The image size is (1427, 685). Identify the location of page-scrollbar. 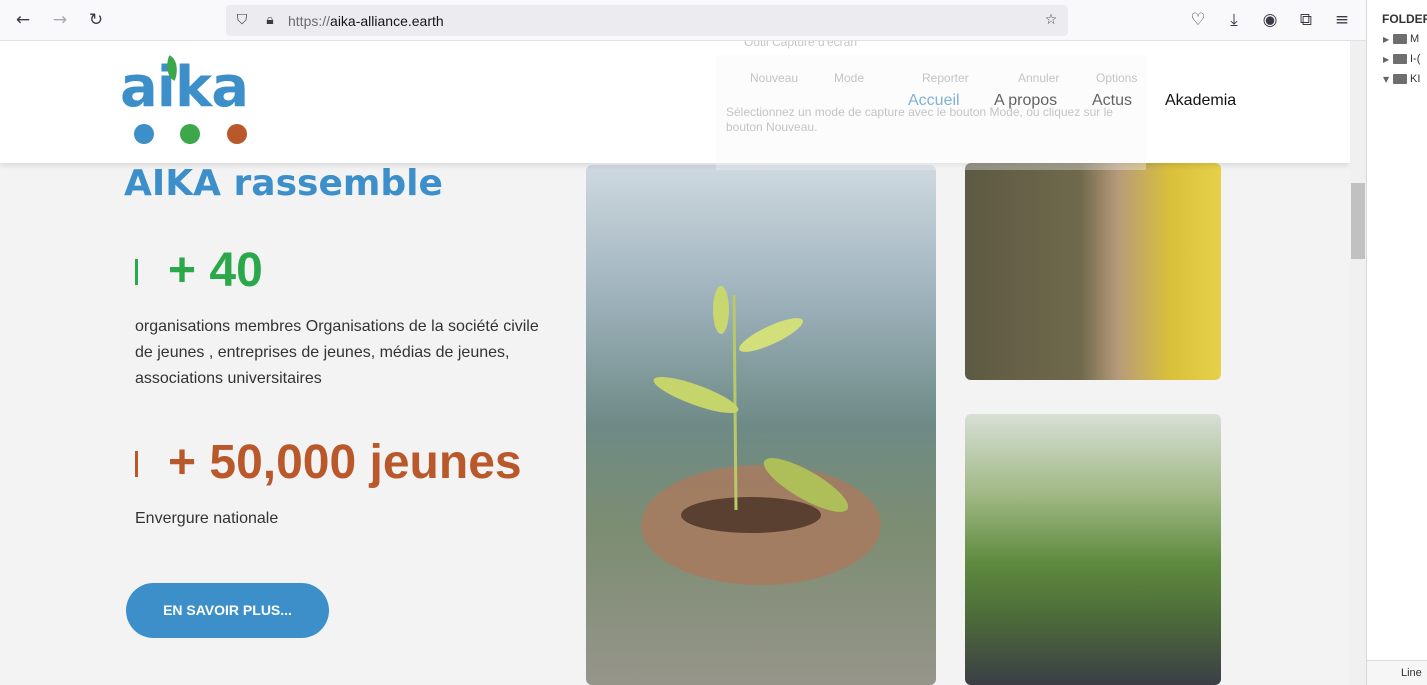
(1358, 363).